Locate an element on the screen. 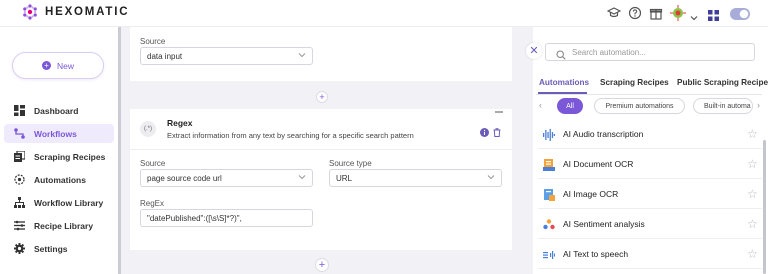 The width and height of the screenshot is (768, 274). automation-name: AI Document OCR is located at coordinates (598, 164).